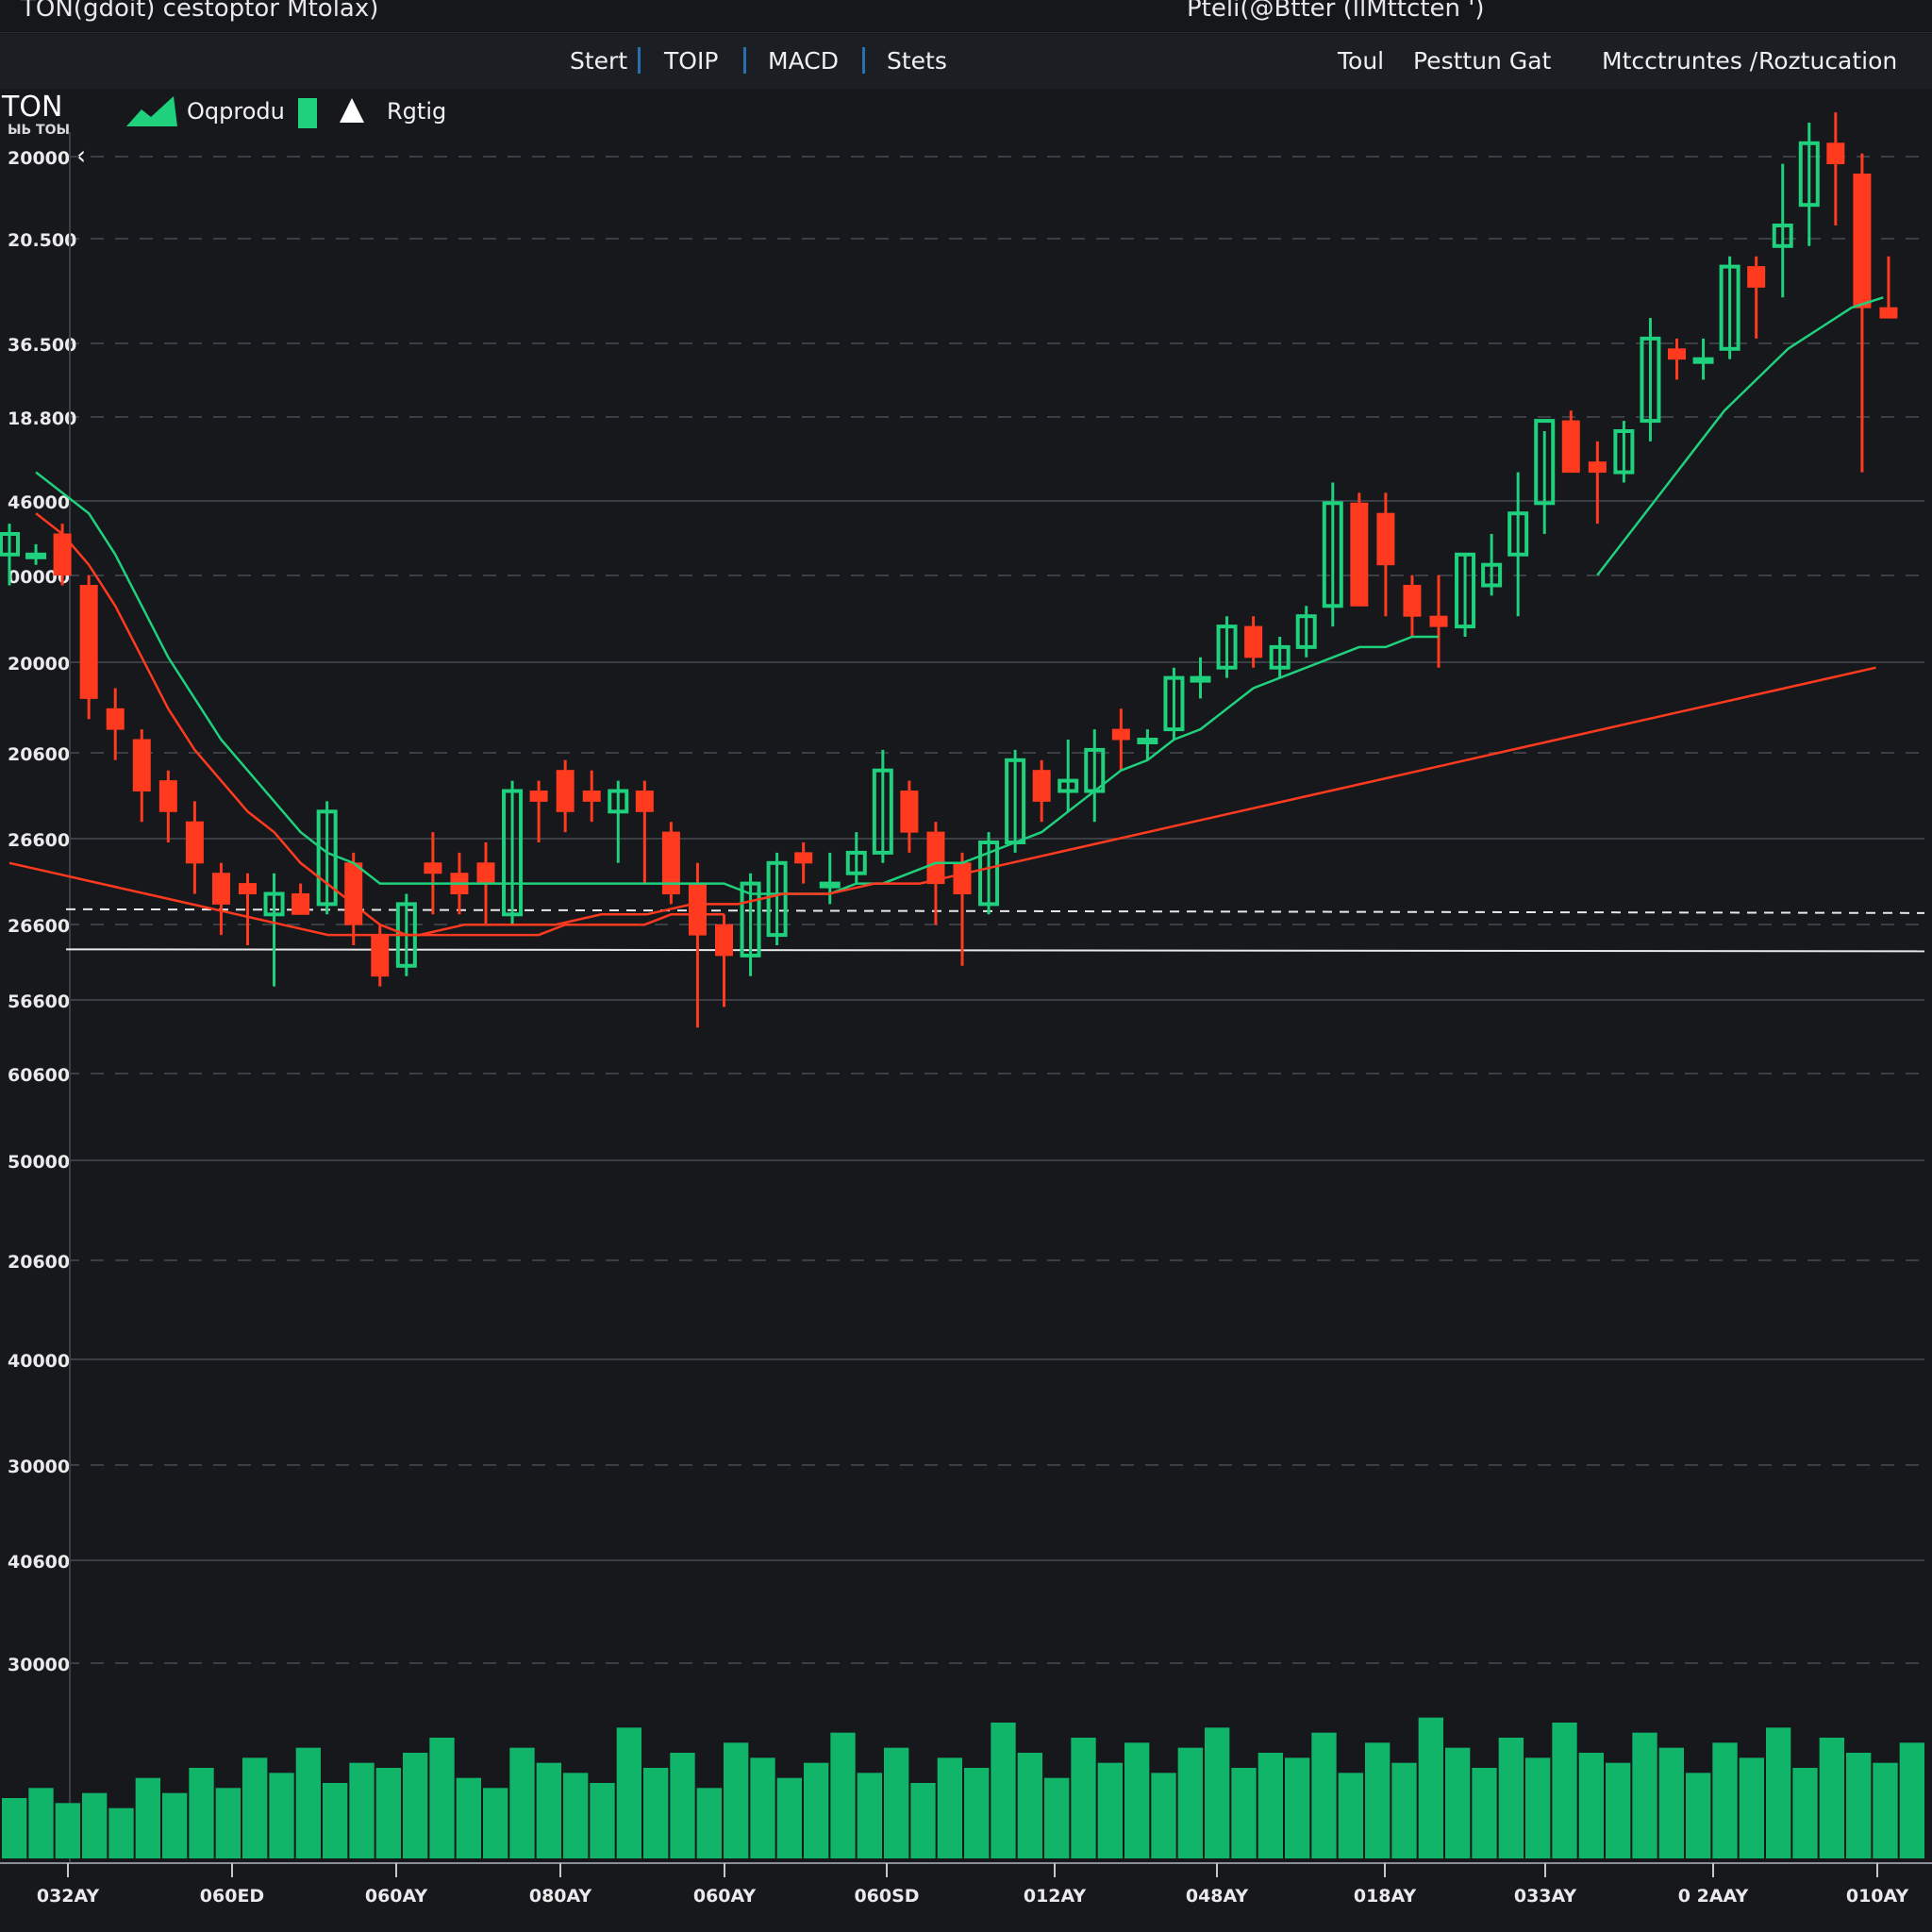 This screenshot has width=1932, height=1932. What do you see at coordinates (1878, 1897) in the screenshot?
I see `x-tick-label: 010AY` at bounding box center [1878, 1897].